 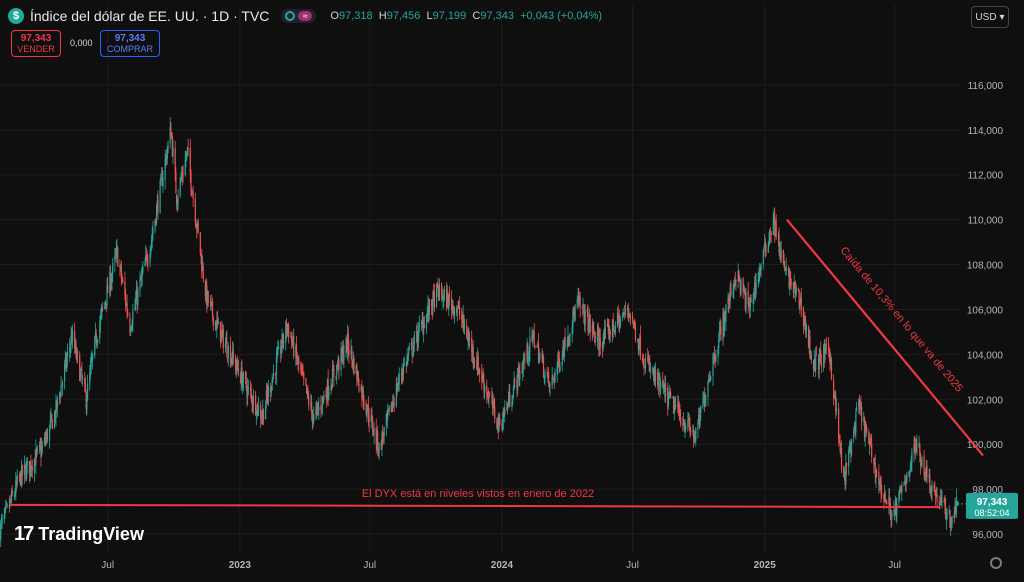 What do you see at coordinates (992, 502) in the screenshot?
I see `last-price-label: 97,343` at bounding box center [992, 502].